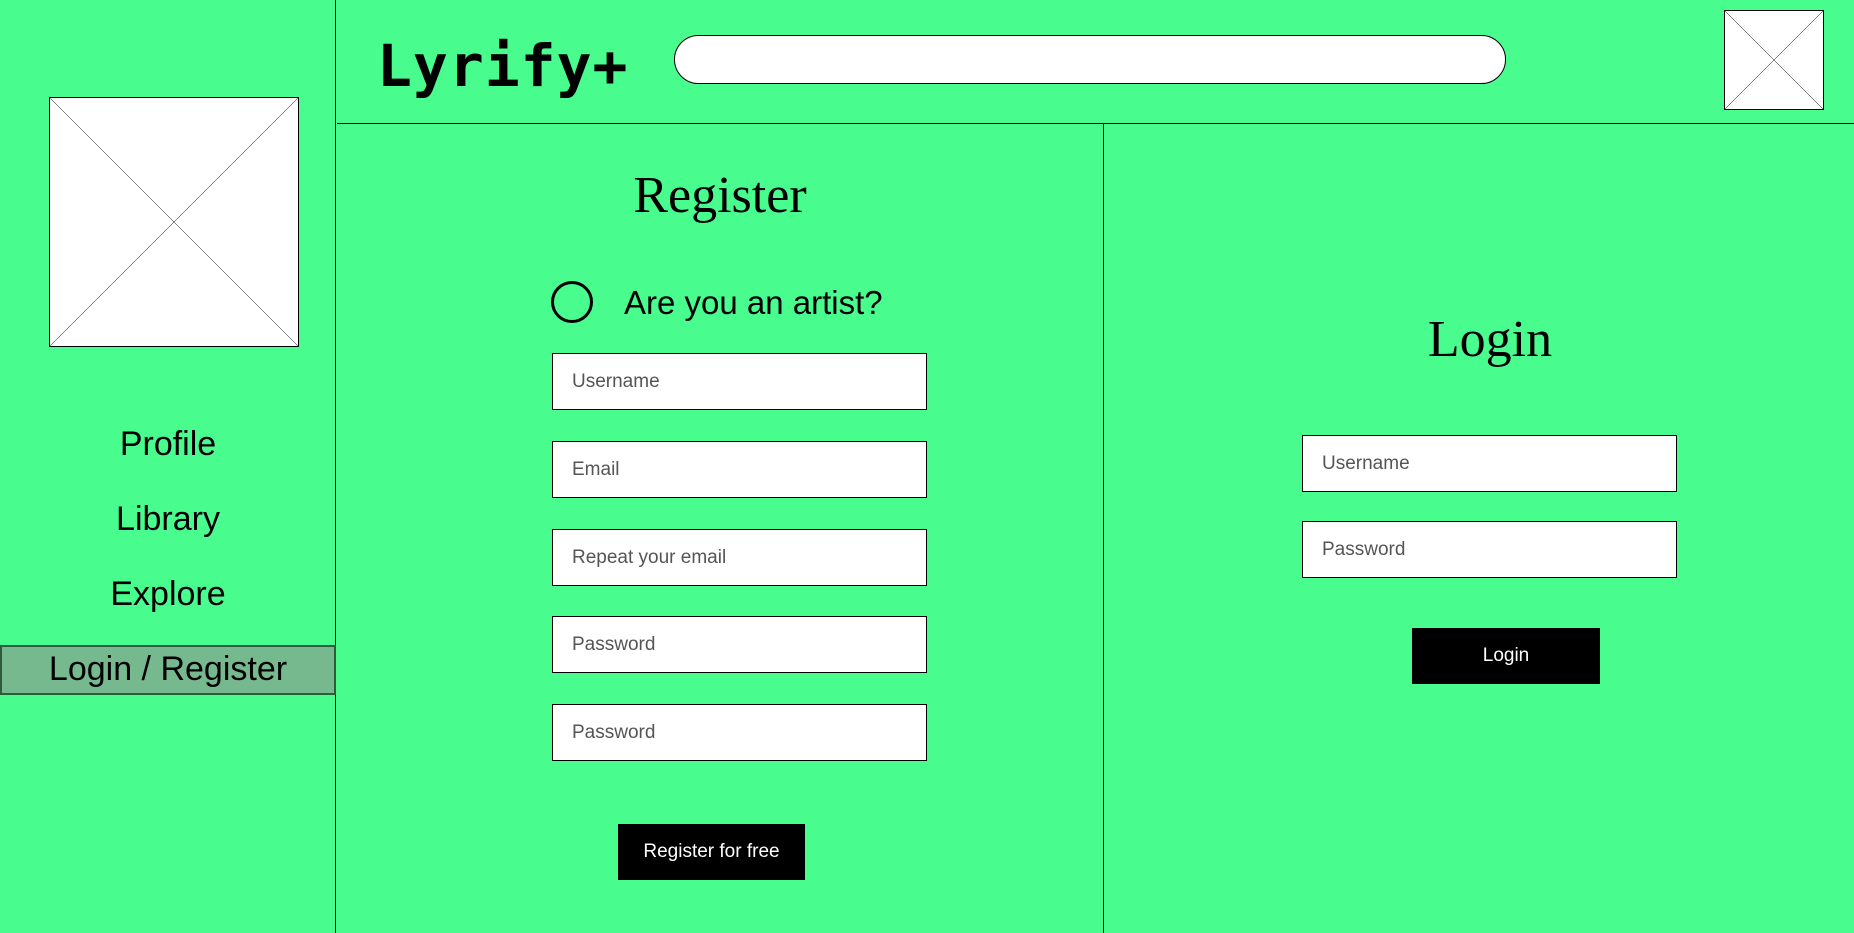  I want to click on sidebar-item-explore: Explore, so click(168, 594).